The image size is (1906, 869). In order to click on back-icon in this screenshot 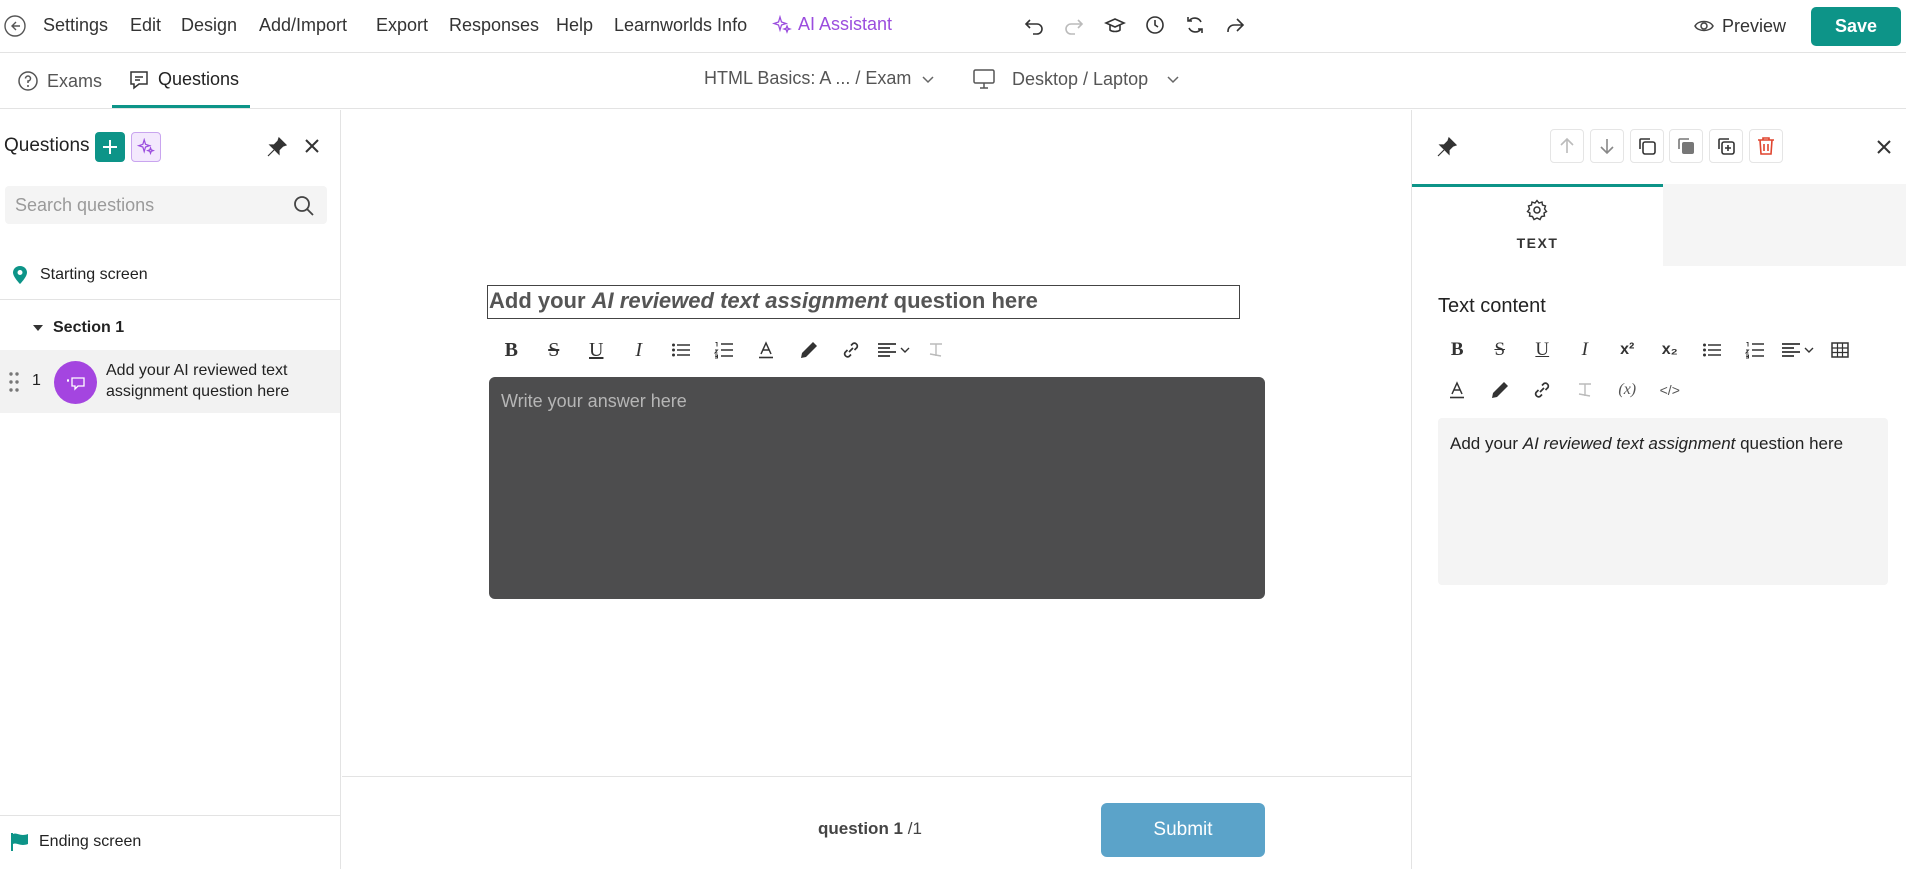, I will do `click(15, 26)`.